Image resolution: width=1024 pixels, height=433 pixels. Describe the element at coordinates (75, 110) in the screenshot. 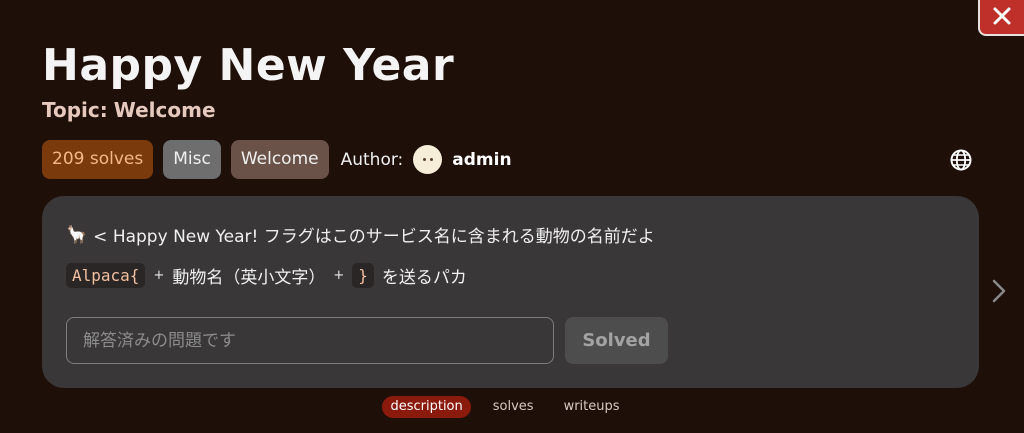

I see `topic-label: Topic:` at that location.